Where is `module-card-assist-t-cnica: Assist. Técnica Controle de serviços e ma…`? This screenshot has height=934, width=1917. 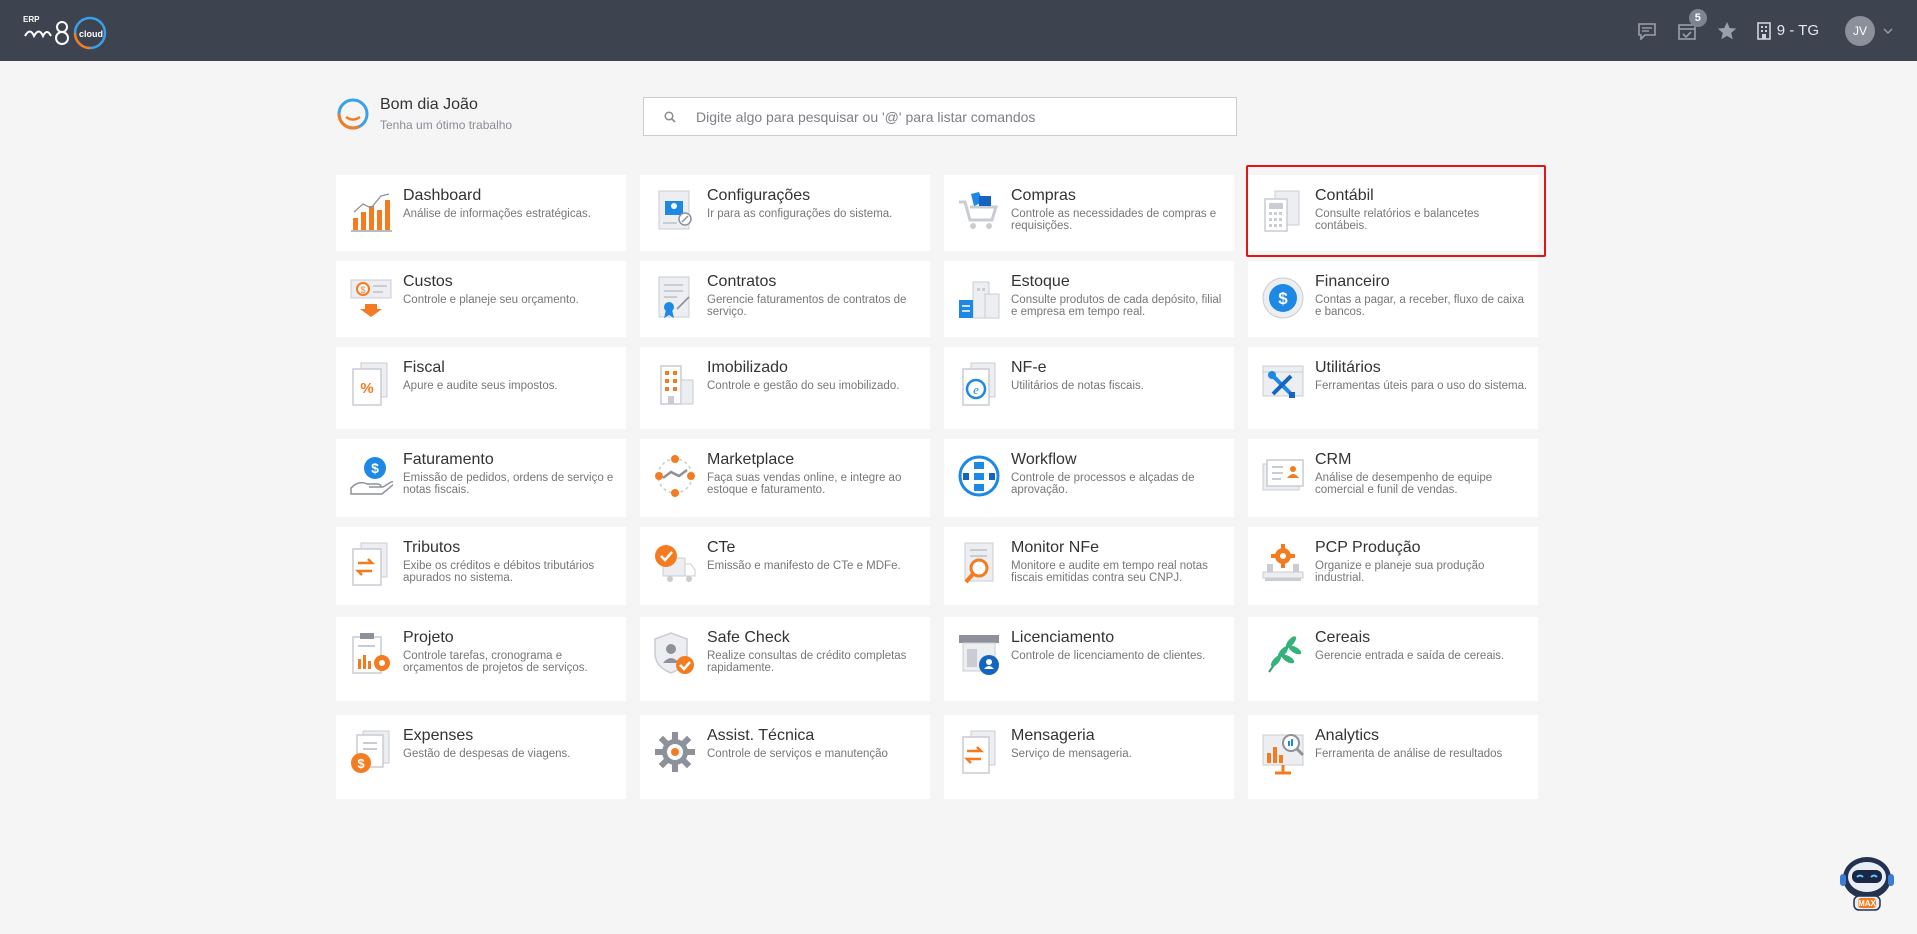
module-card-assist-t-cnica: Assist. Técnica Controle de serviços e ma… is located at coordinates (785, 757).